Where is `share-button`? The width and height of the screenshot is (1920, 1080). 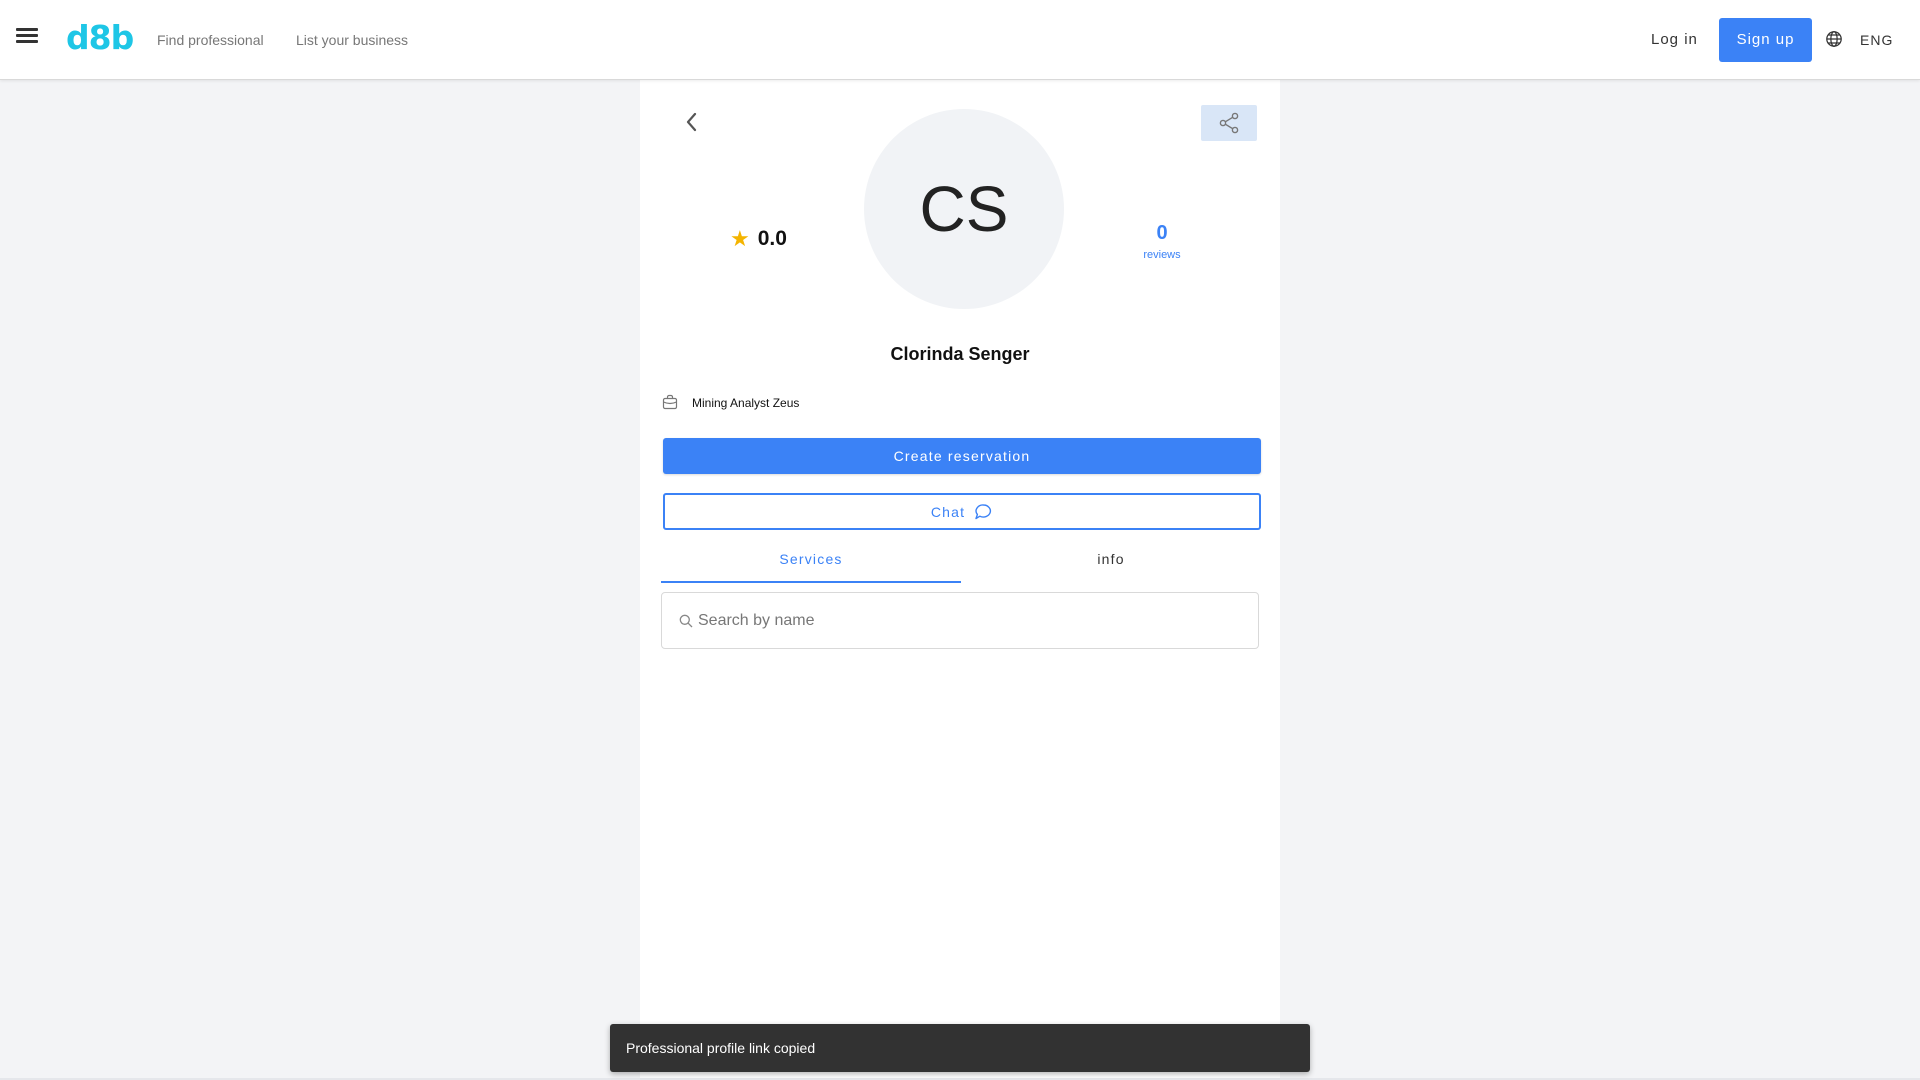 share-button is located at coordinates (1229, 123).